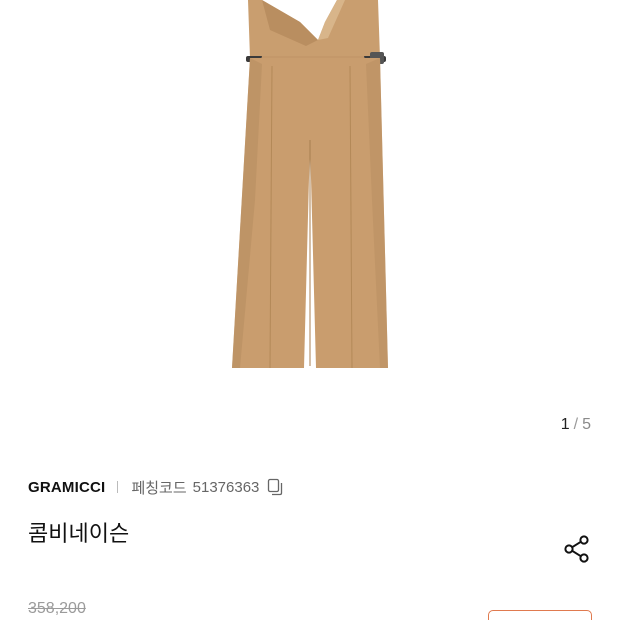 The width and height of the screenshot is (620, 620). What do you see at coordinates (586, 424) in the screenshot?
I see `pager-total: 5` at bounding box center [586, 424].